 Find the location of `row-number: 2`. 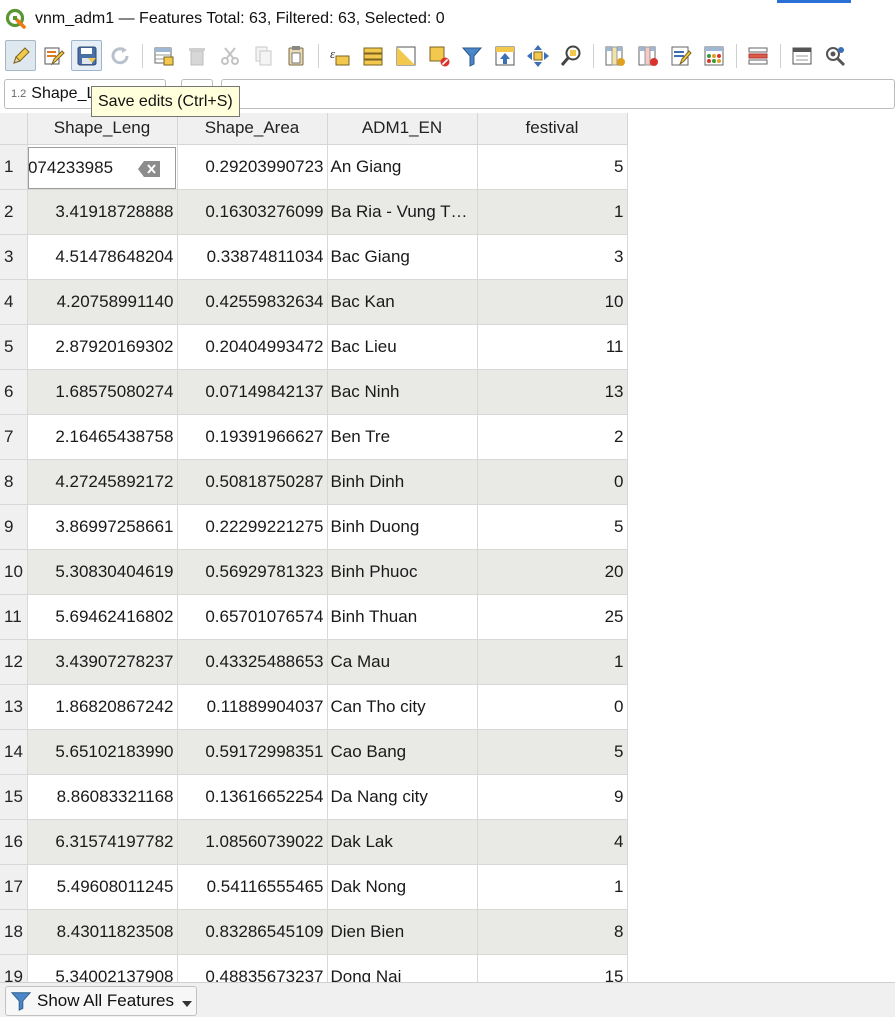

row-number: 2 is located at coordinates (14, 212).